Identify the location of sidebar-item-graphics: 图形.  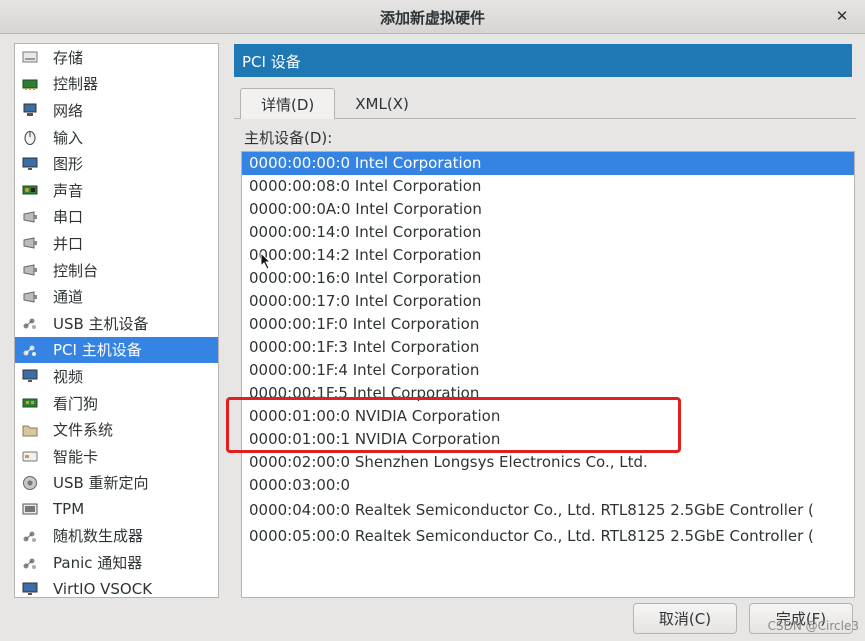
(116, 163).